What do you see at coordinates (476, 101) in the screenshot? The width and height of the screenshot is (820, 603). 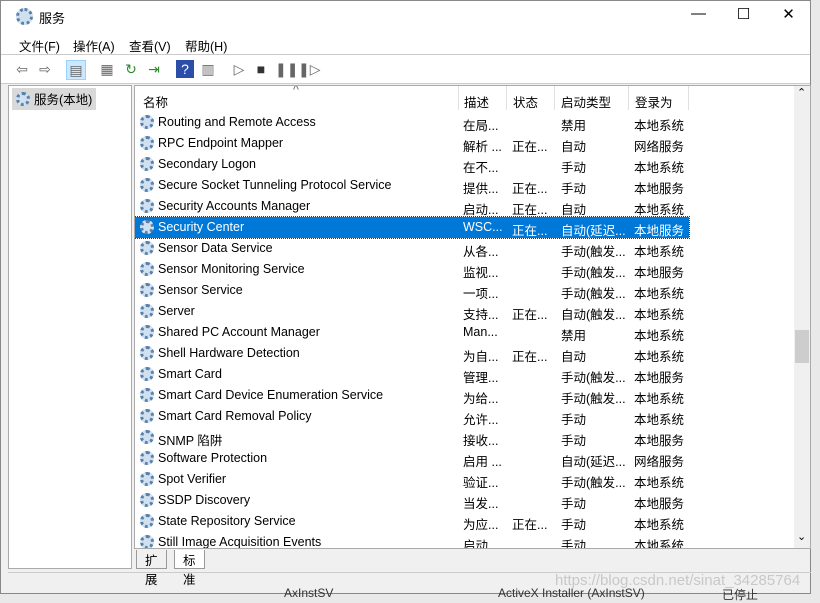 I see `column-header-description: 描述` at bounding box center [476, 101].